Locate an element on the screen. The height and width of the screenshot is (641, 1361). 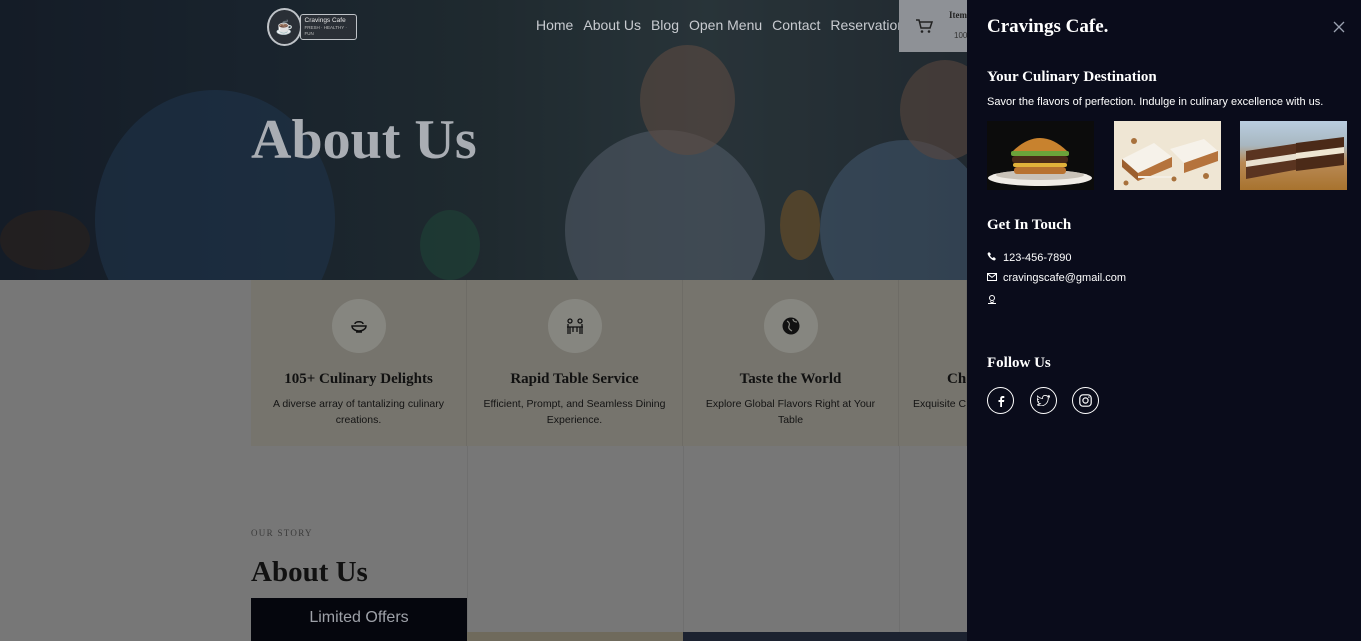
cart-icon is located at coordinates (924, 28).